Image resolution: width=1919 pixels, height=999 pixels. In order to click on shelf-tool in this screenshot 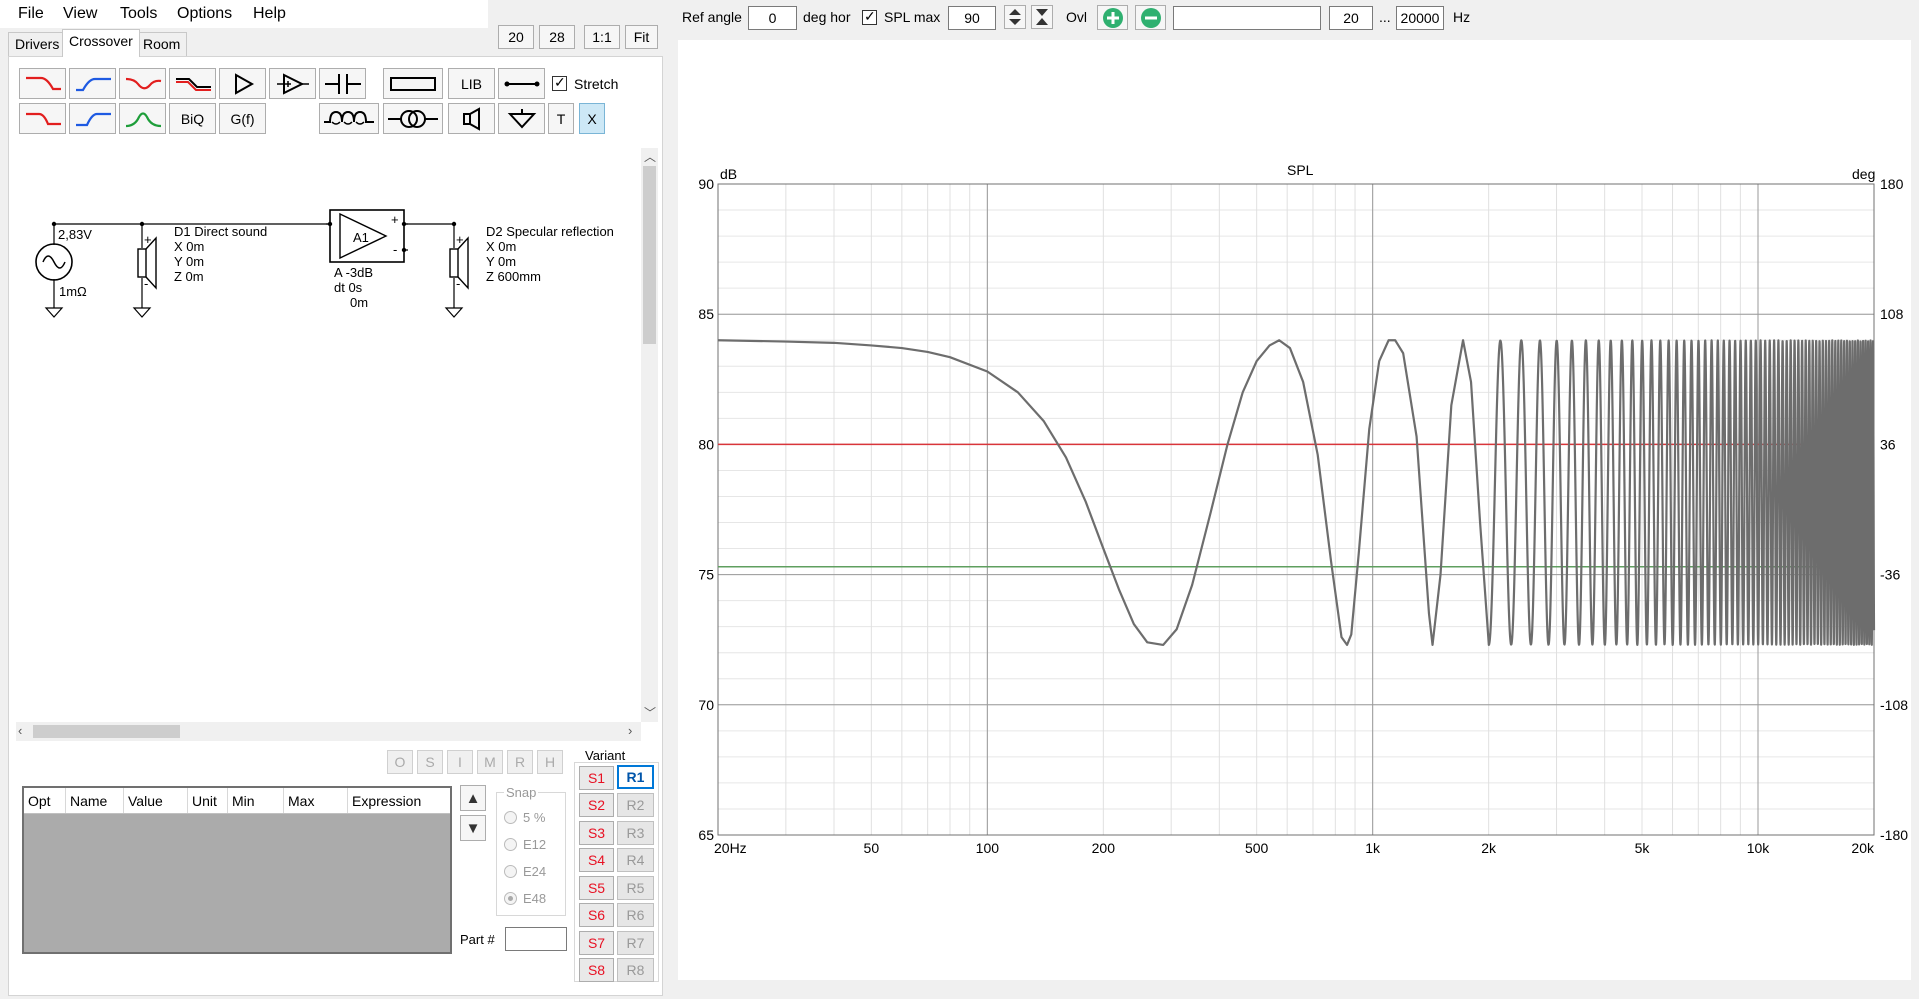, I will do `click(192, 83)`.